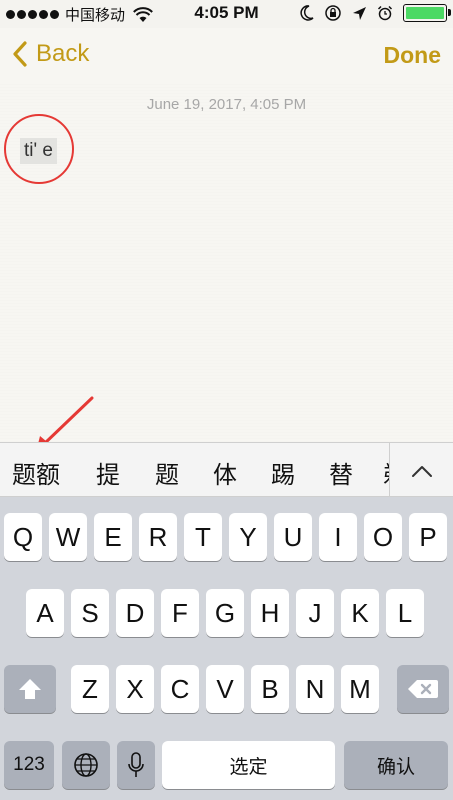 The image size is (453, 800). I want to click on done-button: Done, so click(413, 55).